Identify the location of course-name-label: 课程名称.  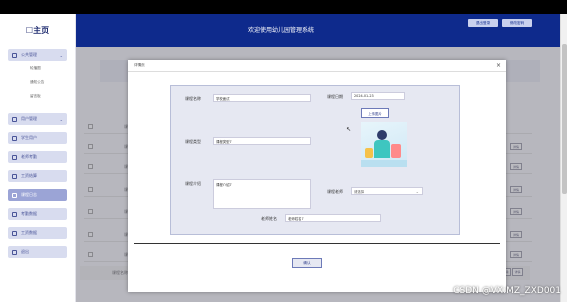
(193, 98).